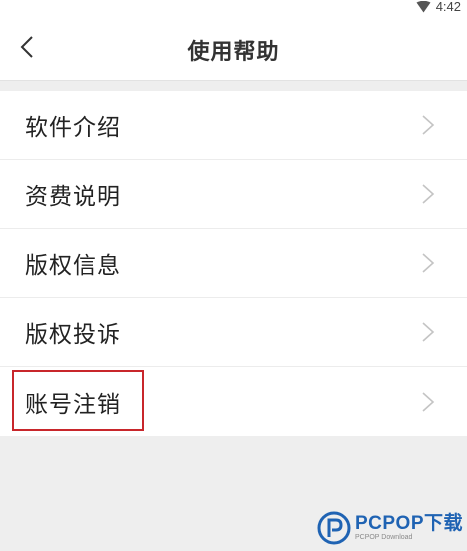  Describe the element at coordinates (73, 197) in the screenshot. I see `menu-item-label: 资费说明` at that location.